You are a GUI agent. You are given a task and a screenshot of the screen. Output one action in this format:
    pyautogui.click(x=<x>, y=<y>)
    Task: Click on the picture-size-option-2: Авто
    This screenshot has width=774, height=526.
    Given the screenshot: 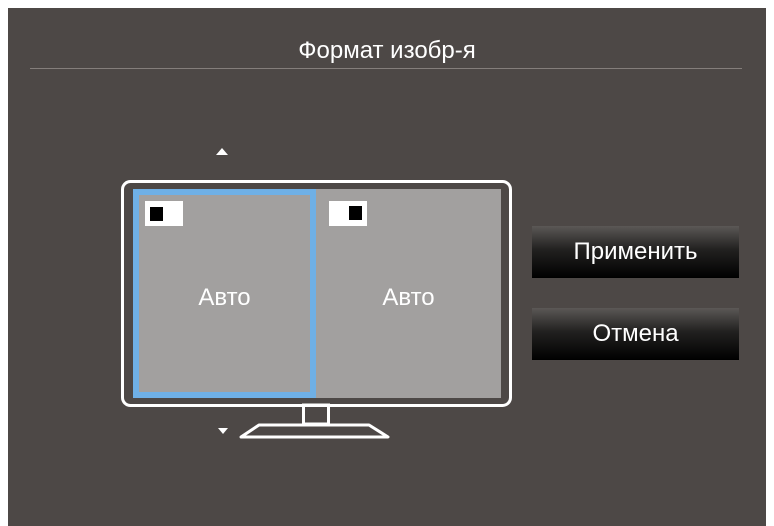 What is the action you would take?
    pyautogui.click(x=408, y=293)
    